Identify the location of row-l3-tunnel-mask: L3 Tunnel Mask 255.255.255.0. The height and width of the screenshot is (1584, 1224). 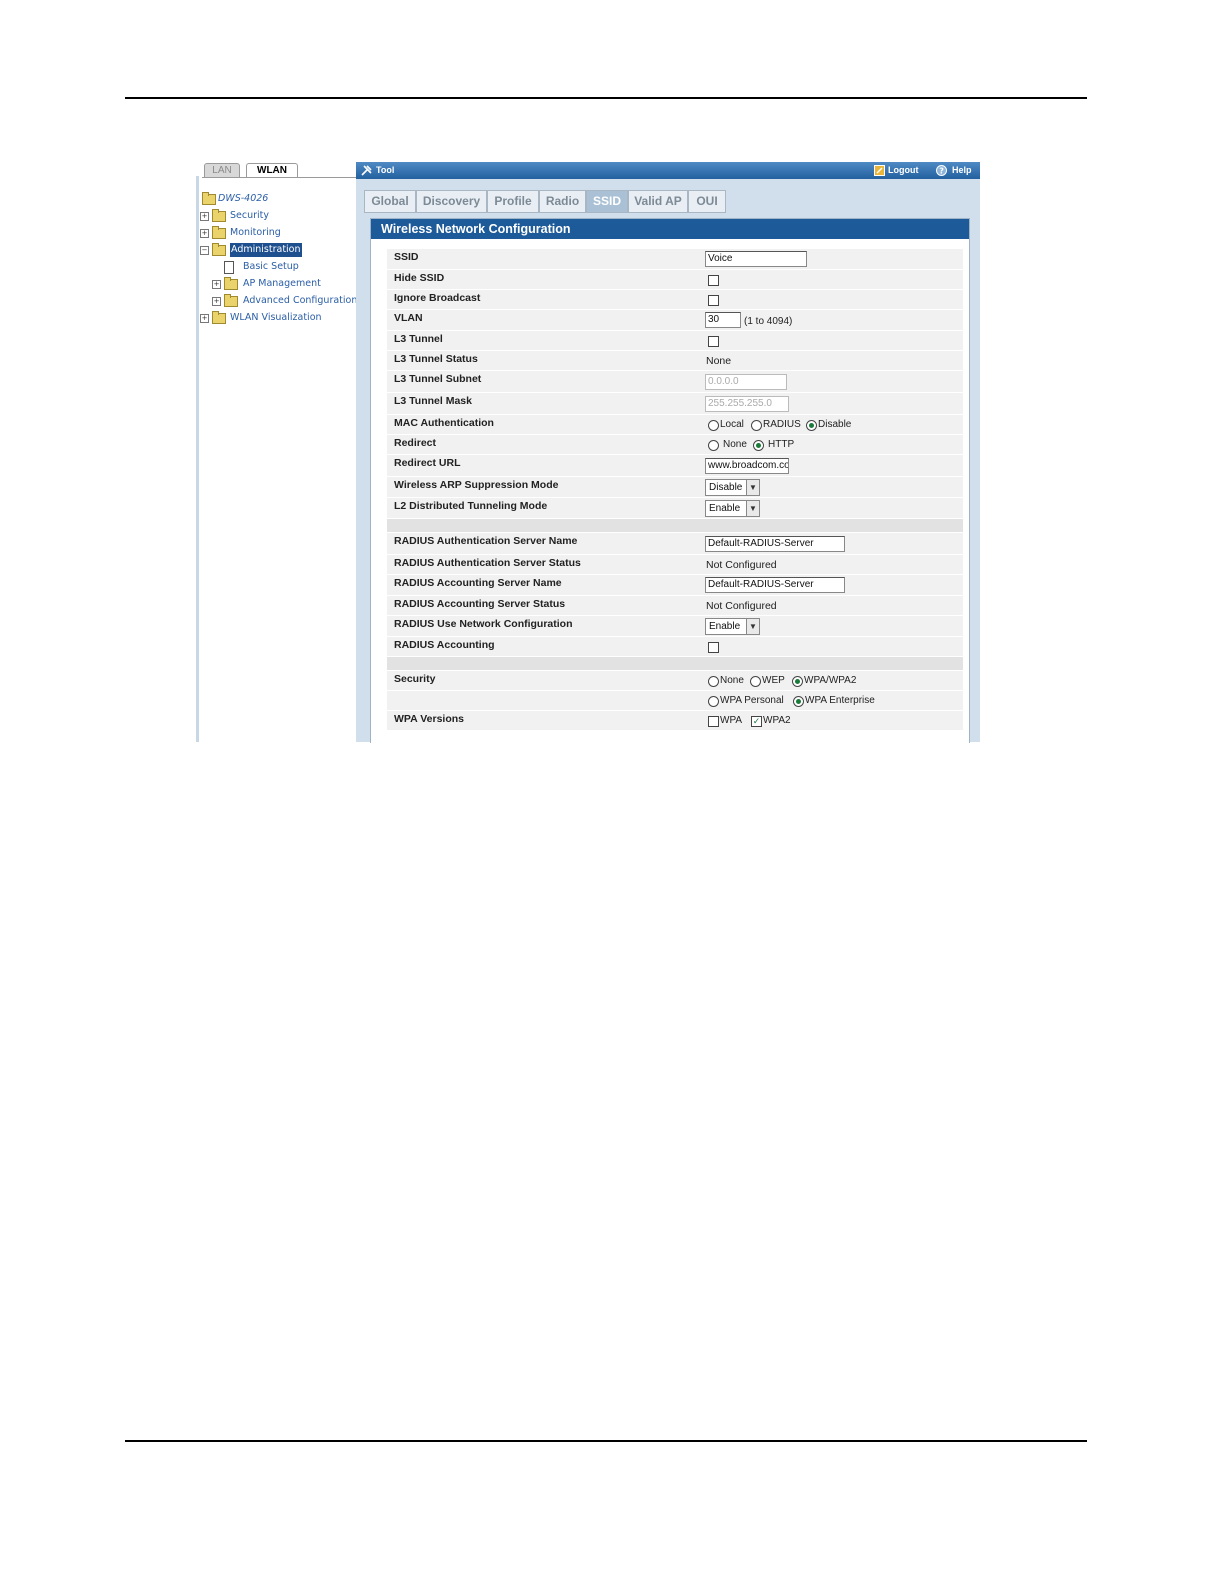
(675, 404).